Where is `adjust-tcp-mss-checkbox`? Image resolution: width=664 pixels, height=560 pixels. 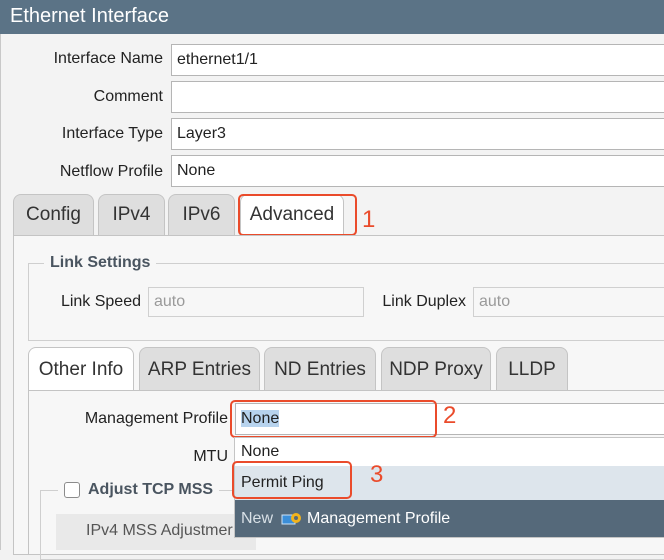
adjust-tcp-mss-checkbox is located at coordinates (72, 490).